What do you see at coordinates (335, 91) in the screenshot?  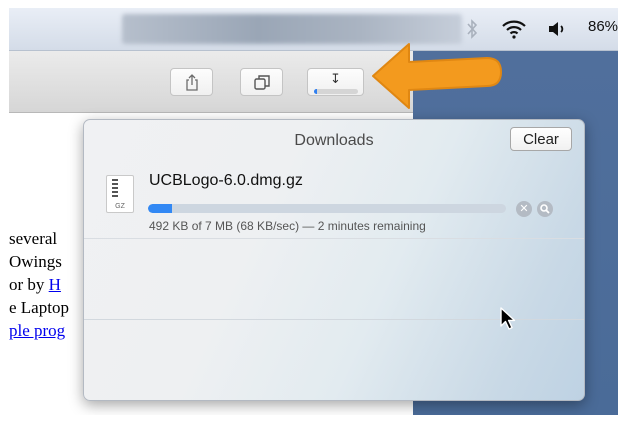 I see `toolbar-download-progress` at bounding box center [335, 91].